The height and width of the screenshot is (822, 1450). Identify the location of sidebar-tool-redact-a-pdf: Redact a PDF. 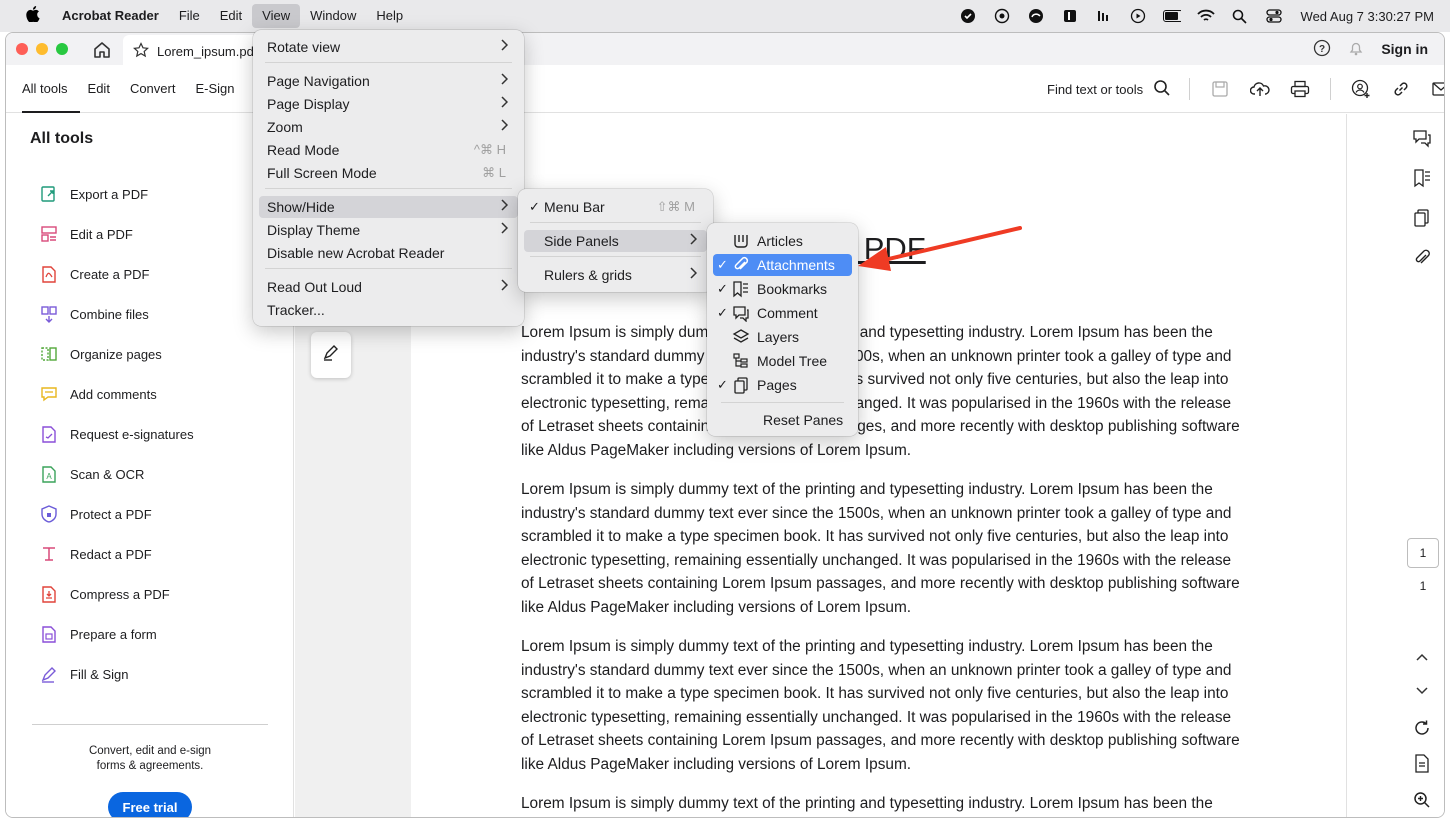
(117, 554).